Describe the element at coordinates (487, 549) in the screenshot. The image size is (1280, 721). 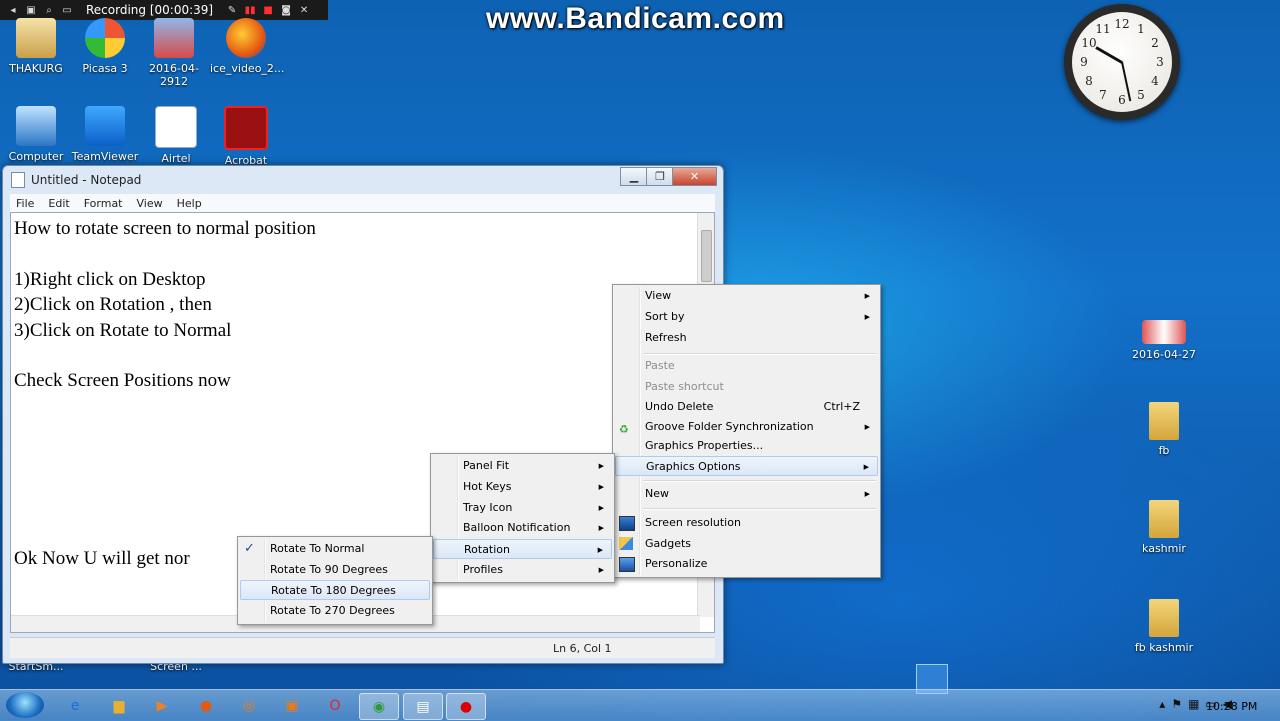
I see `menu-item-label: Rotation` at that location.